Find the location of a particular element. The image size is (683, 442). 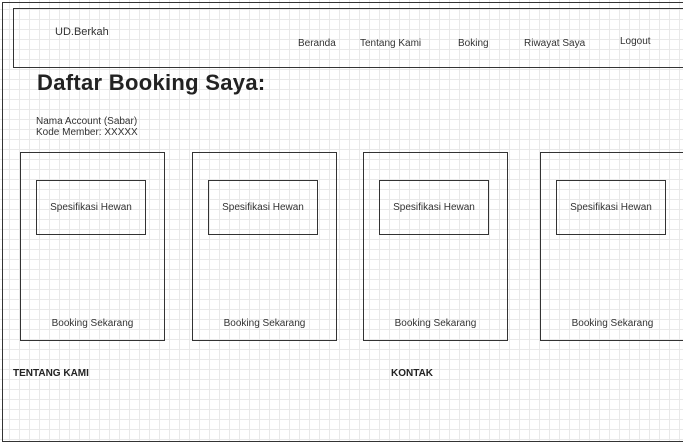

footer-contact-heading: KONTAK is located at coordinates (412, 373).